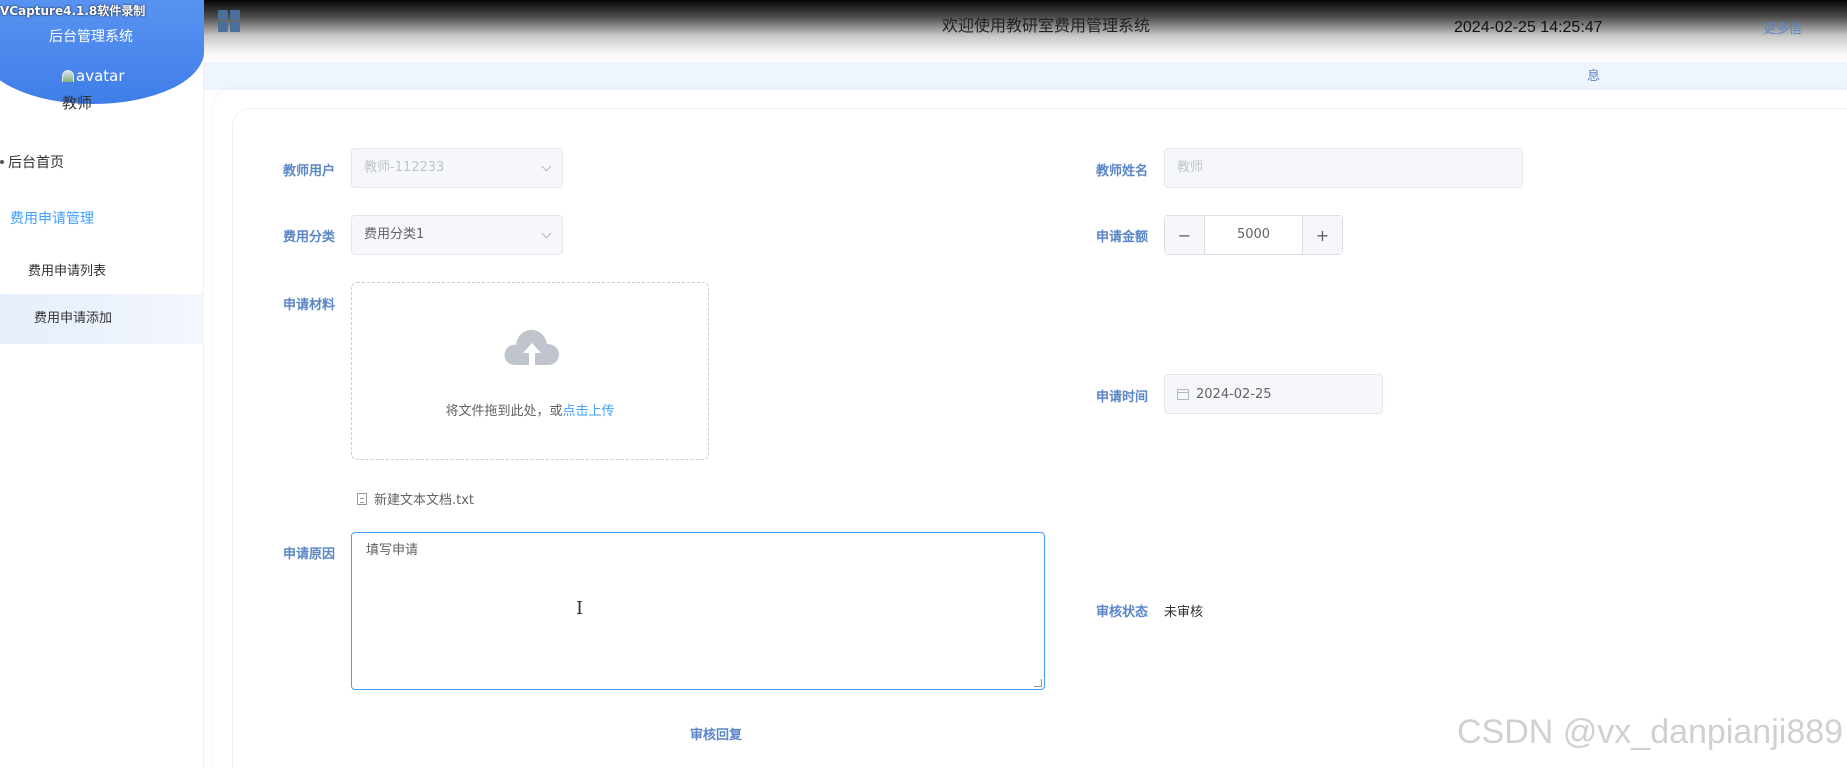 Image resolution: width=1847 pixels, height=768 pixels. Describe the element at coordinates (532, 347) in the screenshot. I see `upload-cloud-icon` at that location.